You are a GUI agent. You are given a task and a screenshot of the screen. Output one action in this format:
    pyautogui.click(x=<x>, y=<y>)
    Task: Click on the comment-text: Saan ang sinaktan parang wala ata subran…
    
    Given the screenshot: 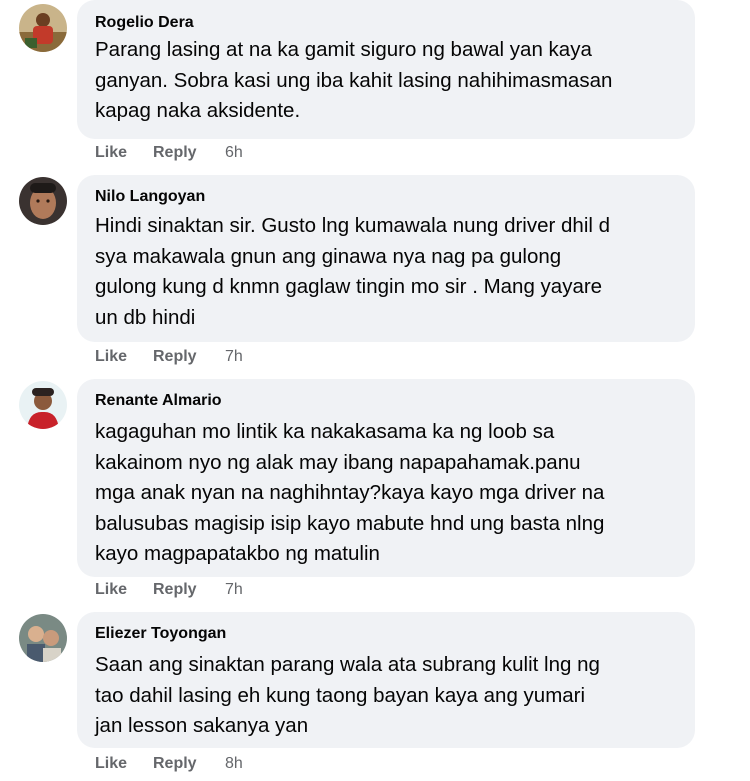 What is the action you would take?
    pyautogui.click(x=347, y=696)
    